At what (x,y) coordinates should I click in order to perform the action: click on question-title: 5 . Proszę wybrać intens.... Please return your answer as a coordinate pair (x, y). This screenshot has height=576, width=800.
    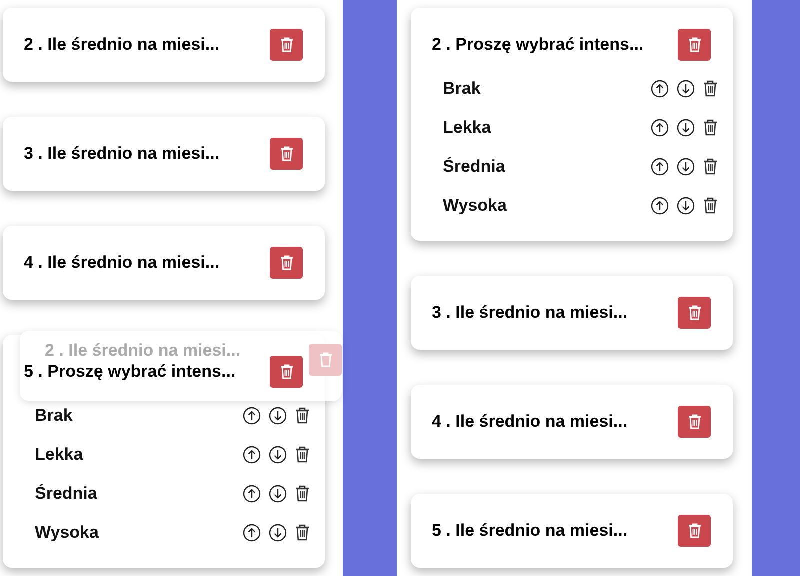
    Looking at the image, I should click on (130, 372).